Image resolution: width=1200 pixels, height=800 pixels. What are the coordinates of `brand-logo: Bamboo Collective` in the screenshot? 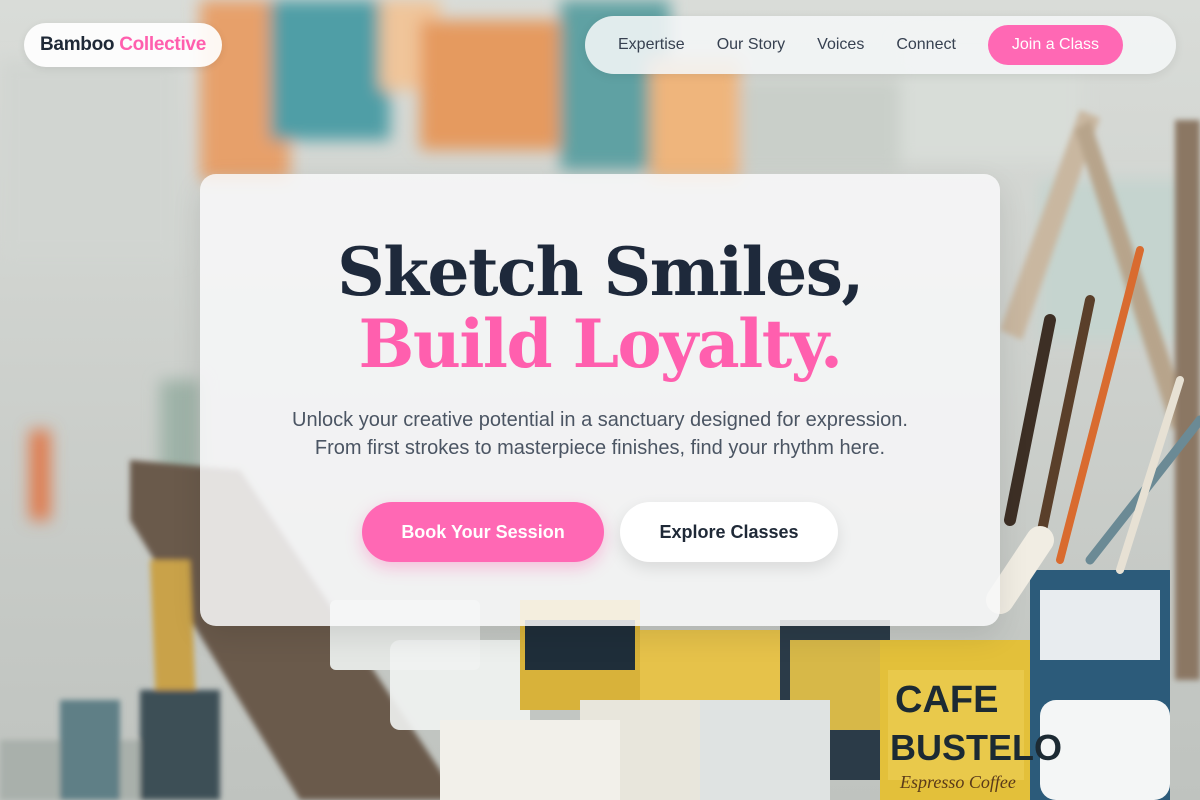 It's located at (123, 45).